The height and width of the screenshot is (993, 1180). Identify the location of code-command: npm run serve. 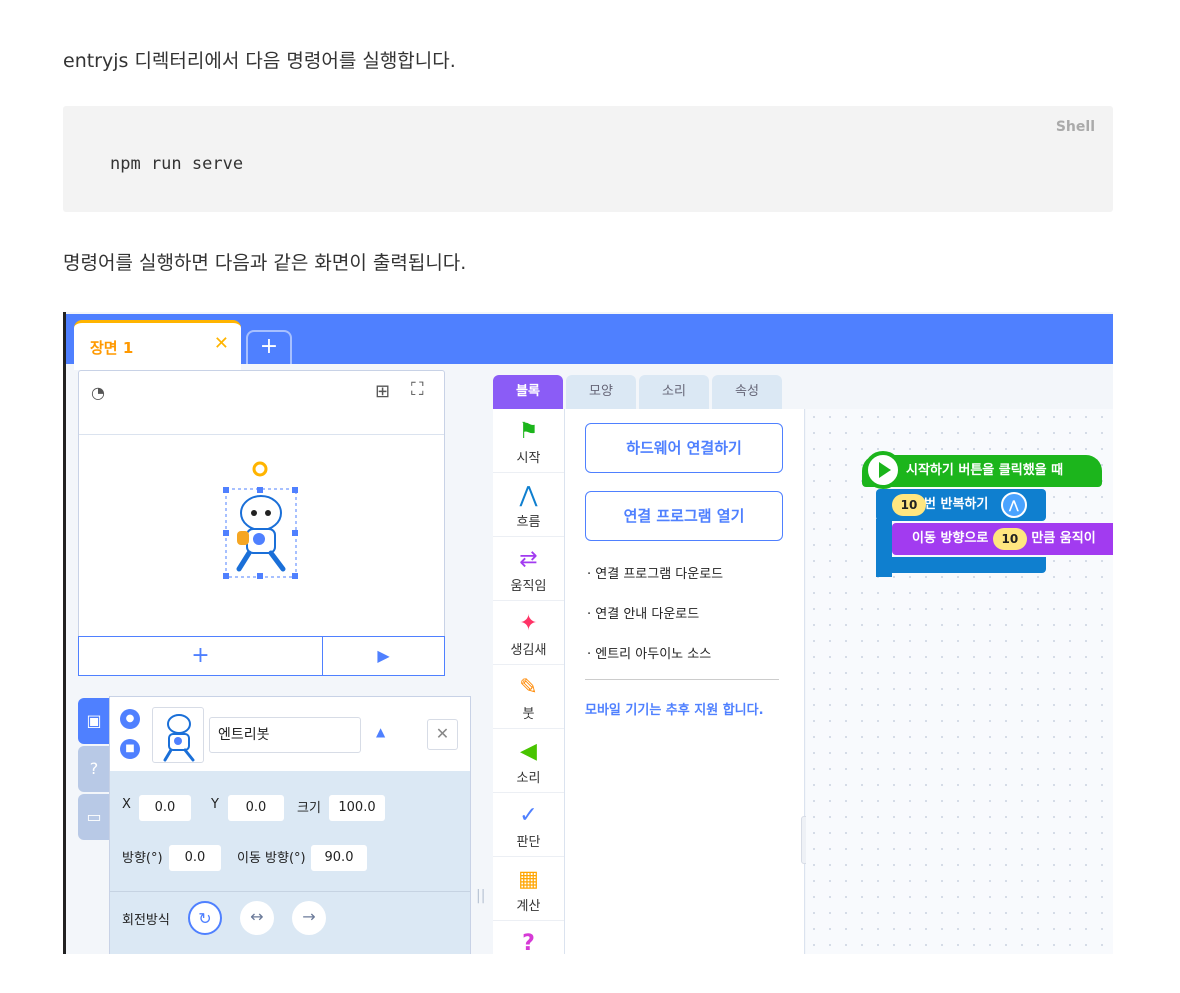
(177, 164).